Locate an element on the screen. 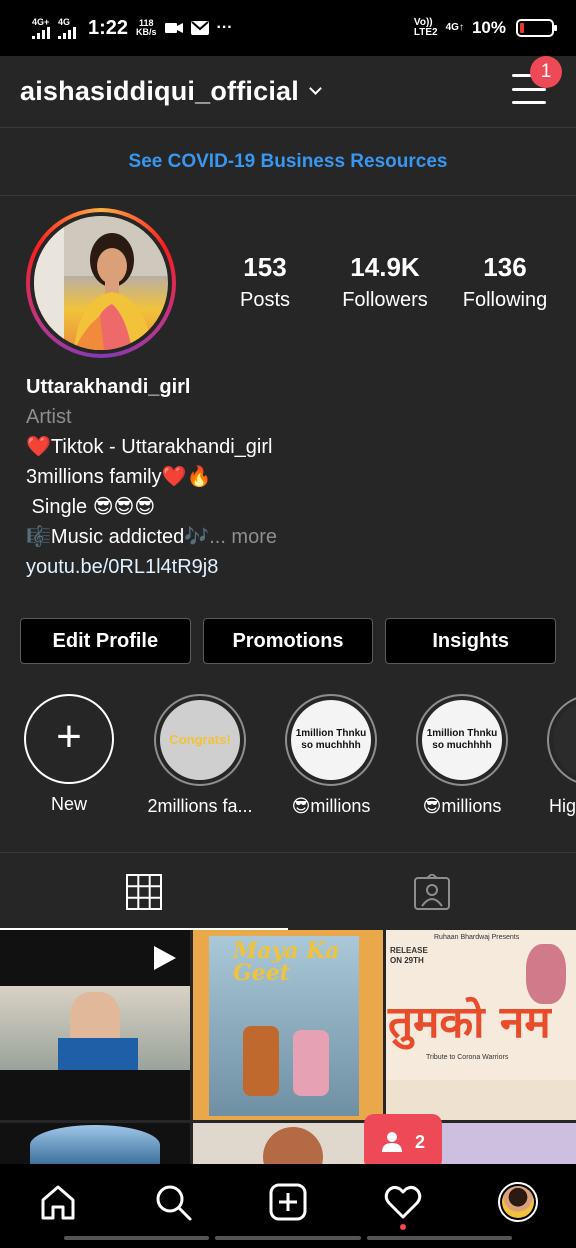 This screenshot has height=1248, width=576. profile-display-name: Uttarakhandi_girl is located at coordinates (108, 387).